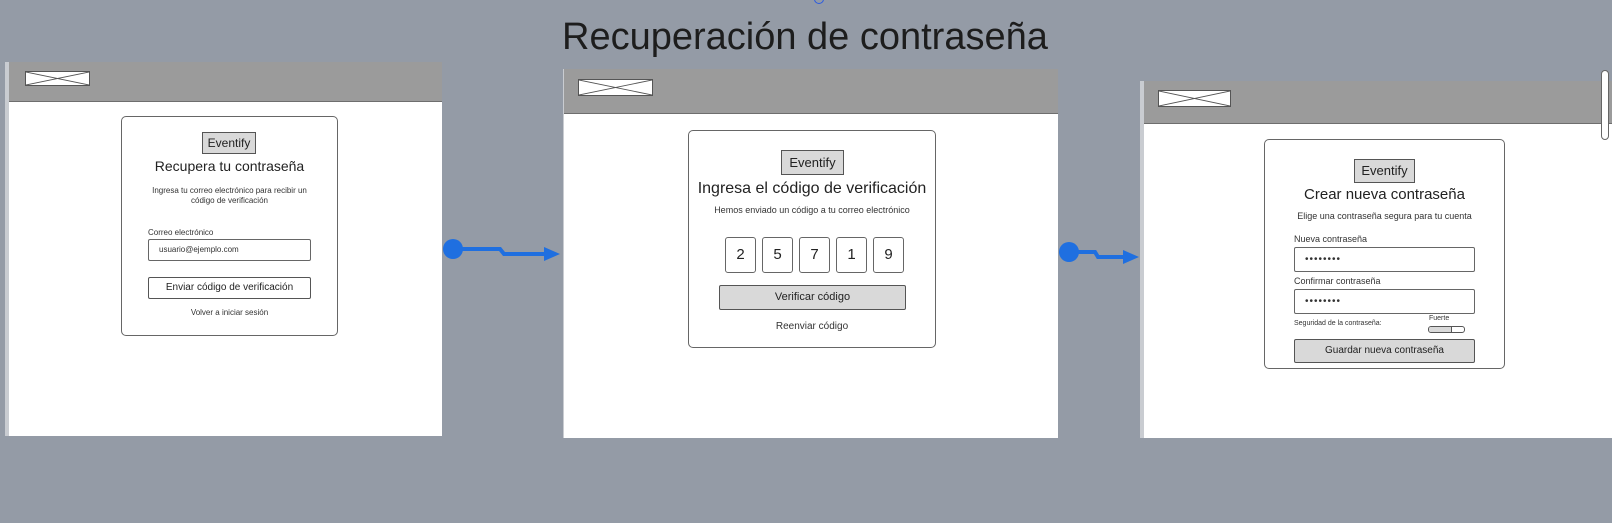  What do you see at coordinates (1384, 259) in the screenshot?
I see `new-password-field: ••••••••` at bounding box center [1384, 259].